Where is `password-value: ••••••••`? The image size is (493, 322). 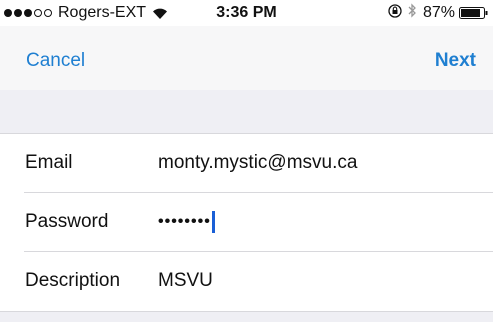 password-value: •••••••• is located at coordinates (184, 221).